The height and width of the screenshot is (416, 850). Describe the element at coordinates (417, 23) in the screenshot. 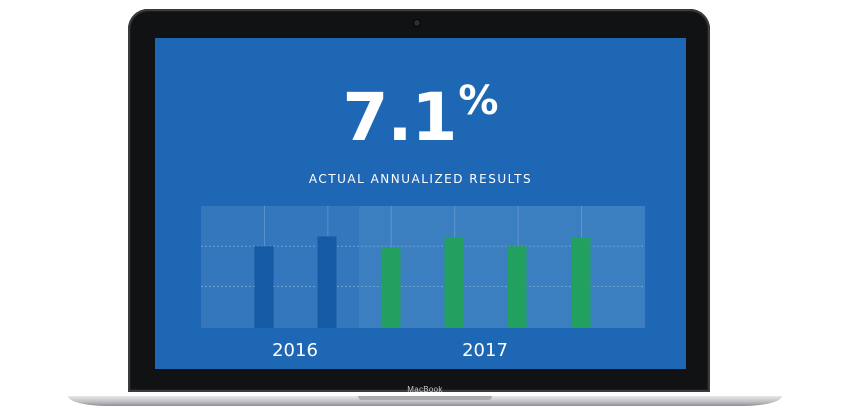

I see `camera-icon` at that location.